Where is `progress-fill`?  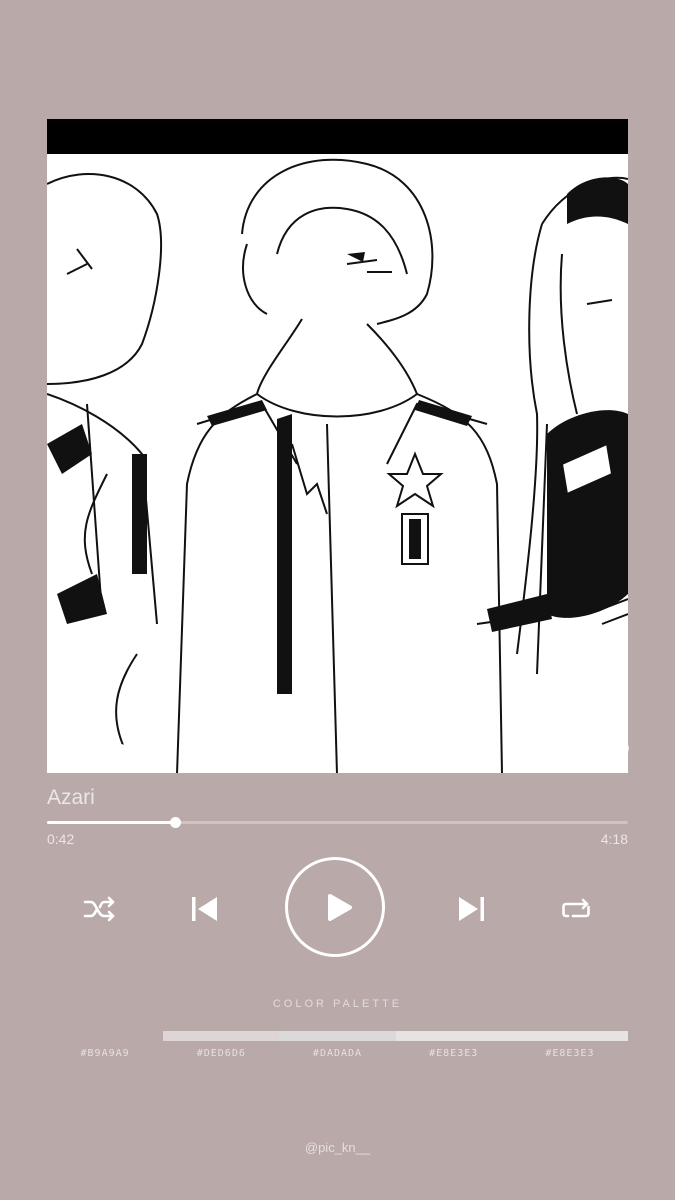 progress-fill is located at coordinates (111, 822).